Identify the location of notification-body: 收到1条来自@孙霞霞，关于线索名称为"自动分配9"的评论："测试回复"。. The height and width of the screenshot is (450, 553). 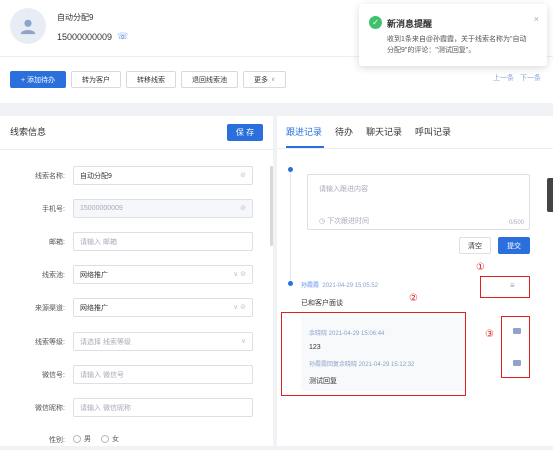
(459, 45).